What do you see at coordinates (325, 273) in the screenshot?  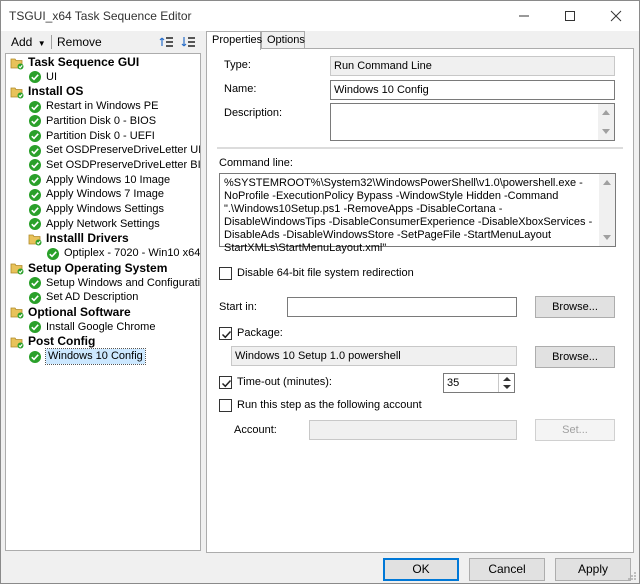 I see `disable-64bit-label: Disable 64-bit file system redirection` at bounding box center [325, 273].